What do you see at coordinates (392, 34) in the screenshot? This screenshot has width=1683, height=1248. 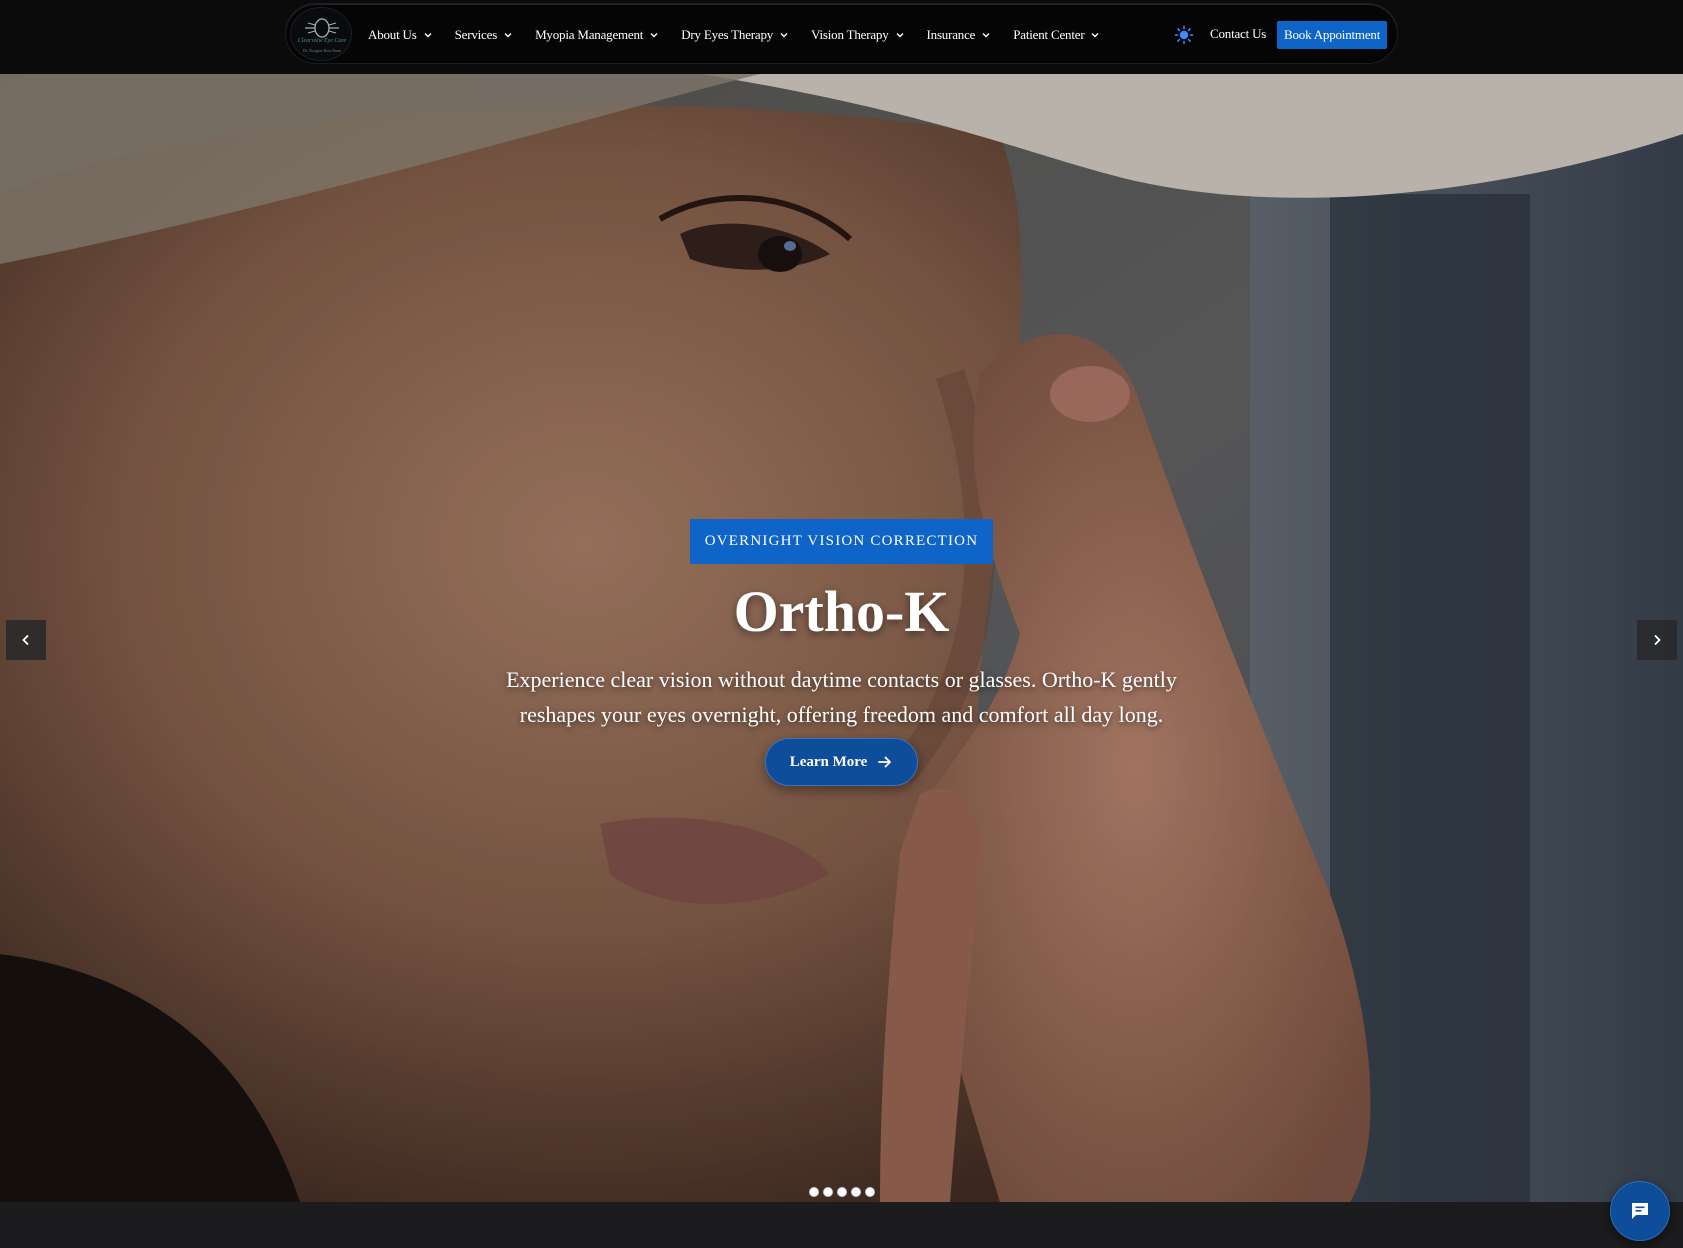 I see `nav-item-label: About Us` at bounding box center [392, 34].